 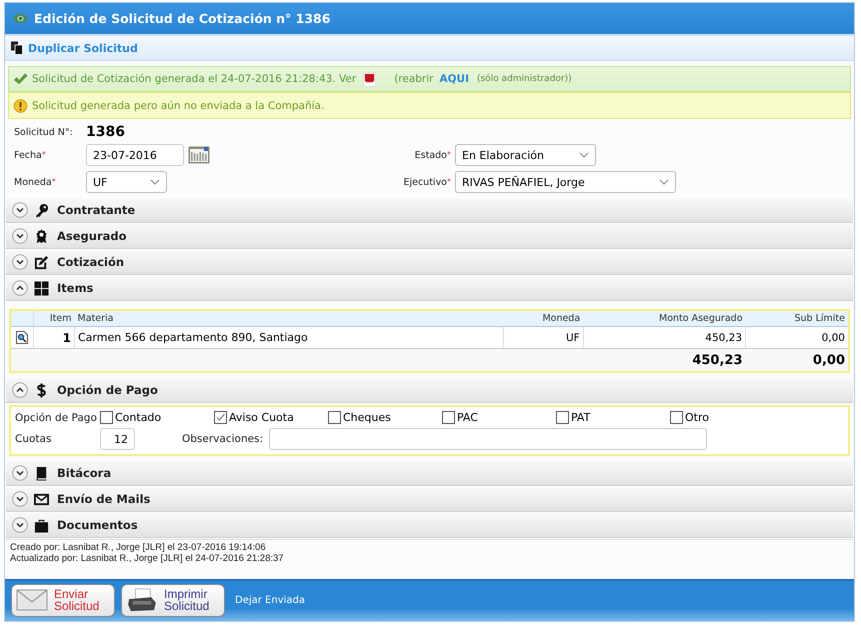 What do you see at coordinates (41, 499) in the screenshot?
I see `mail-icon` at bounding box center [41, 499].